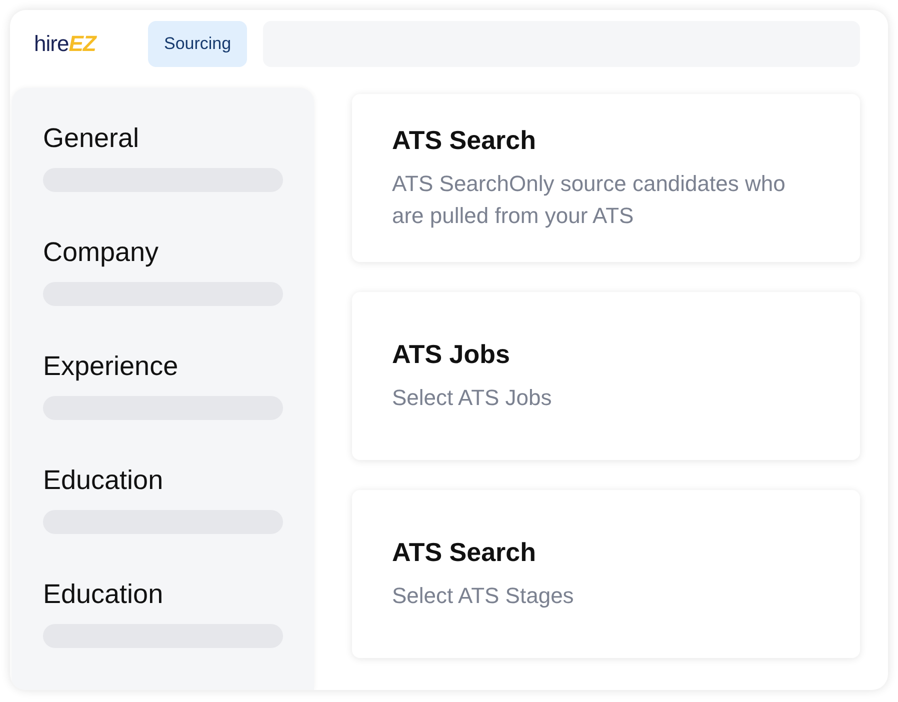  I want to click on card-description: Select ATS Stages, so click(483, 596).